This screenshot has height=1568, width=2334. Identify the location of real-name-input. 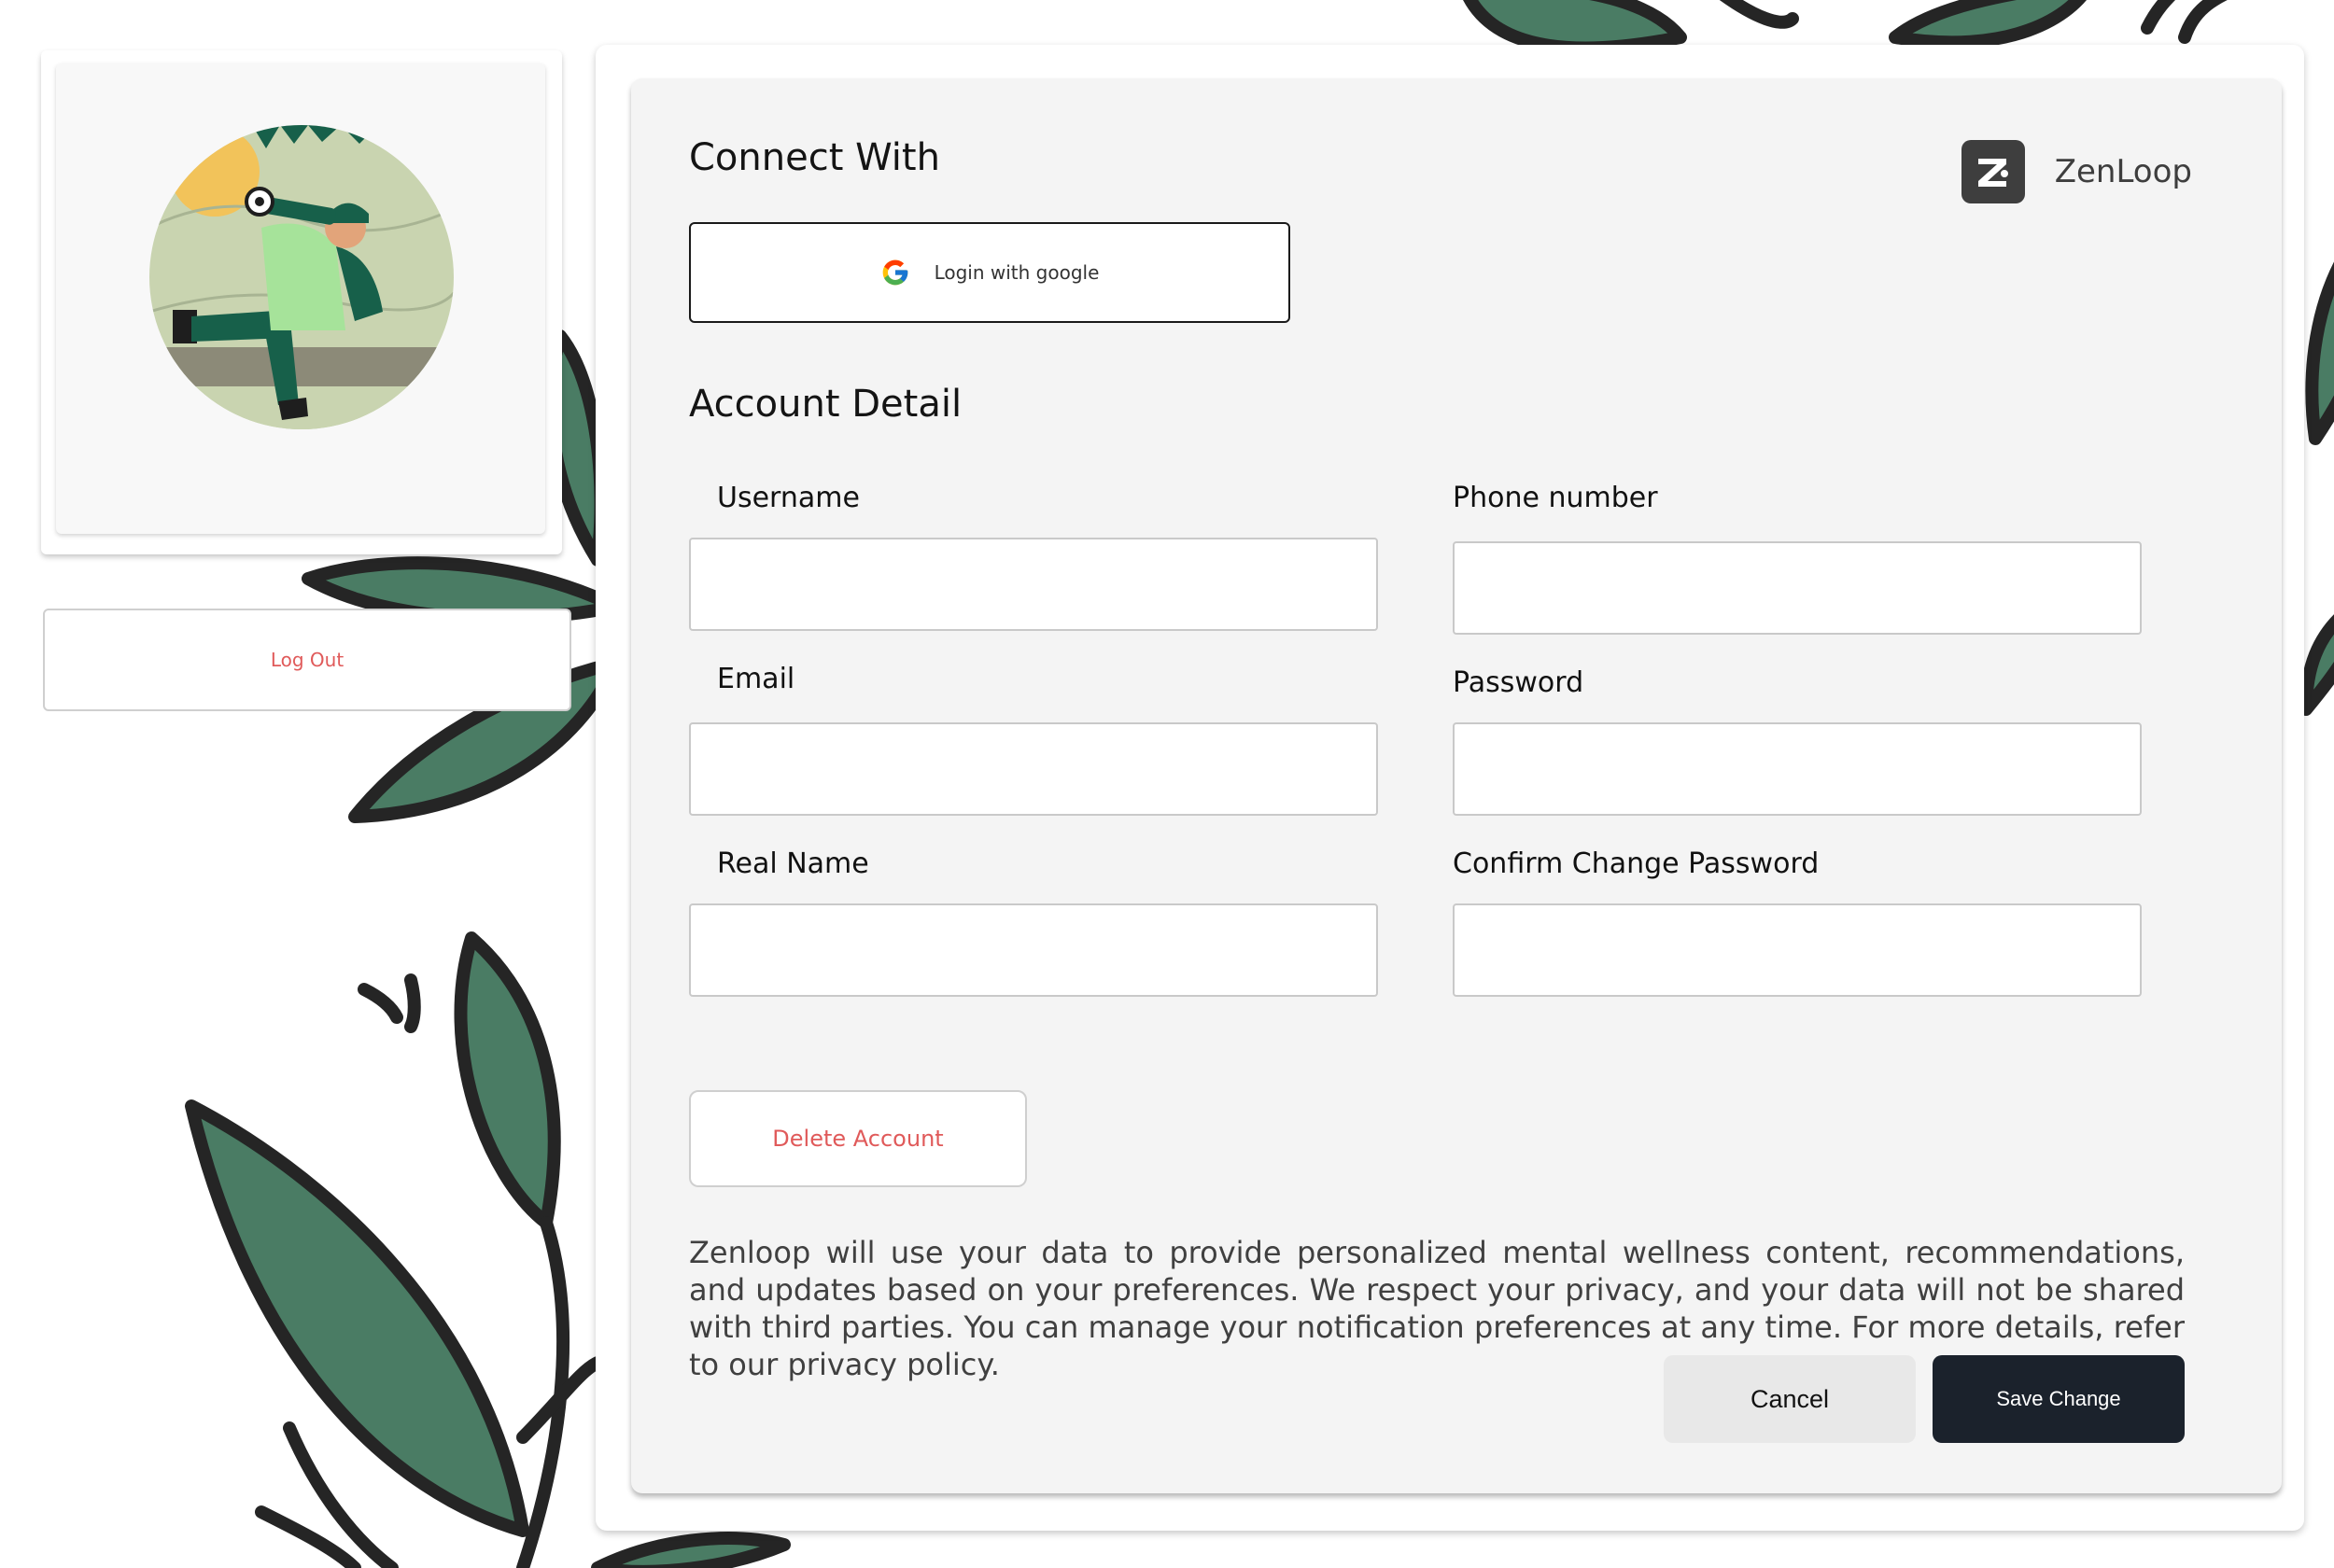
(1033, 950).